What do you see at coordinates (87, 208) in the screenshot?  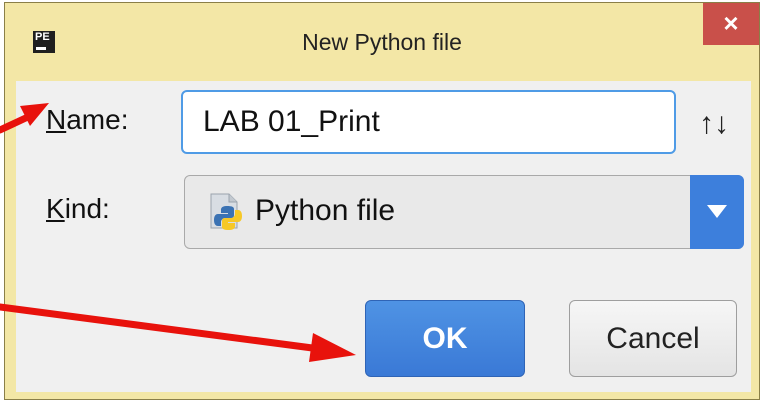 I see `kind-label-text: ind:` at bounding box center [87, 208].